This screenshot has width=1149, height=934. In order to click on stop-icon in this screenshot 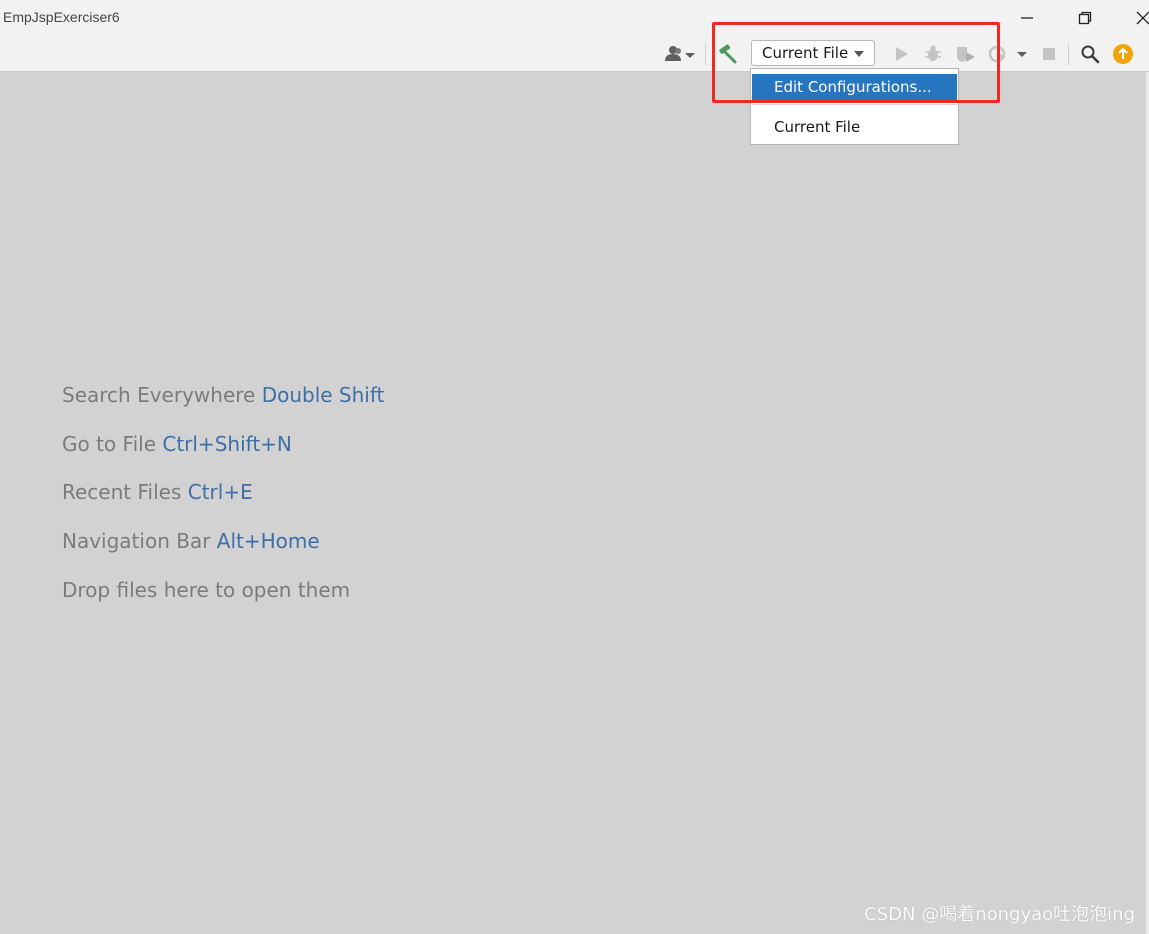, I will do `click(1049, 53)`.